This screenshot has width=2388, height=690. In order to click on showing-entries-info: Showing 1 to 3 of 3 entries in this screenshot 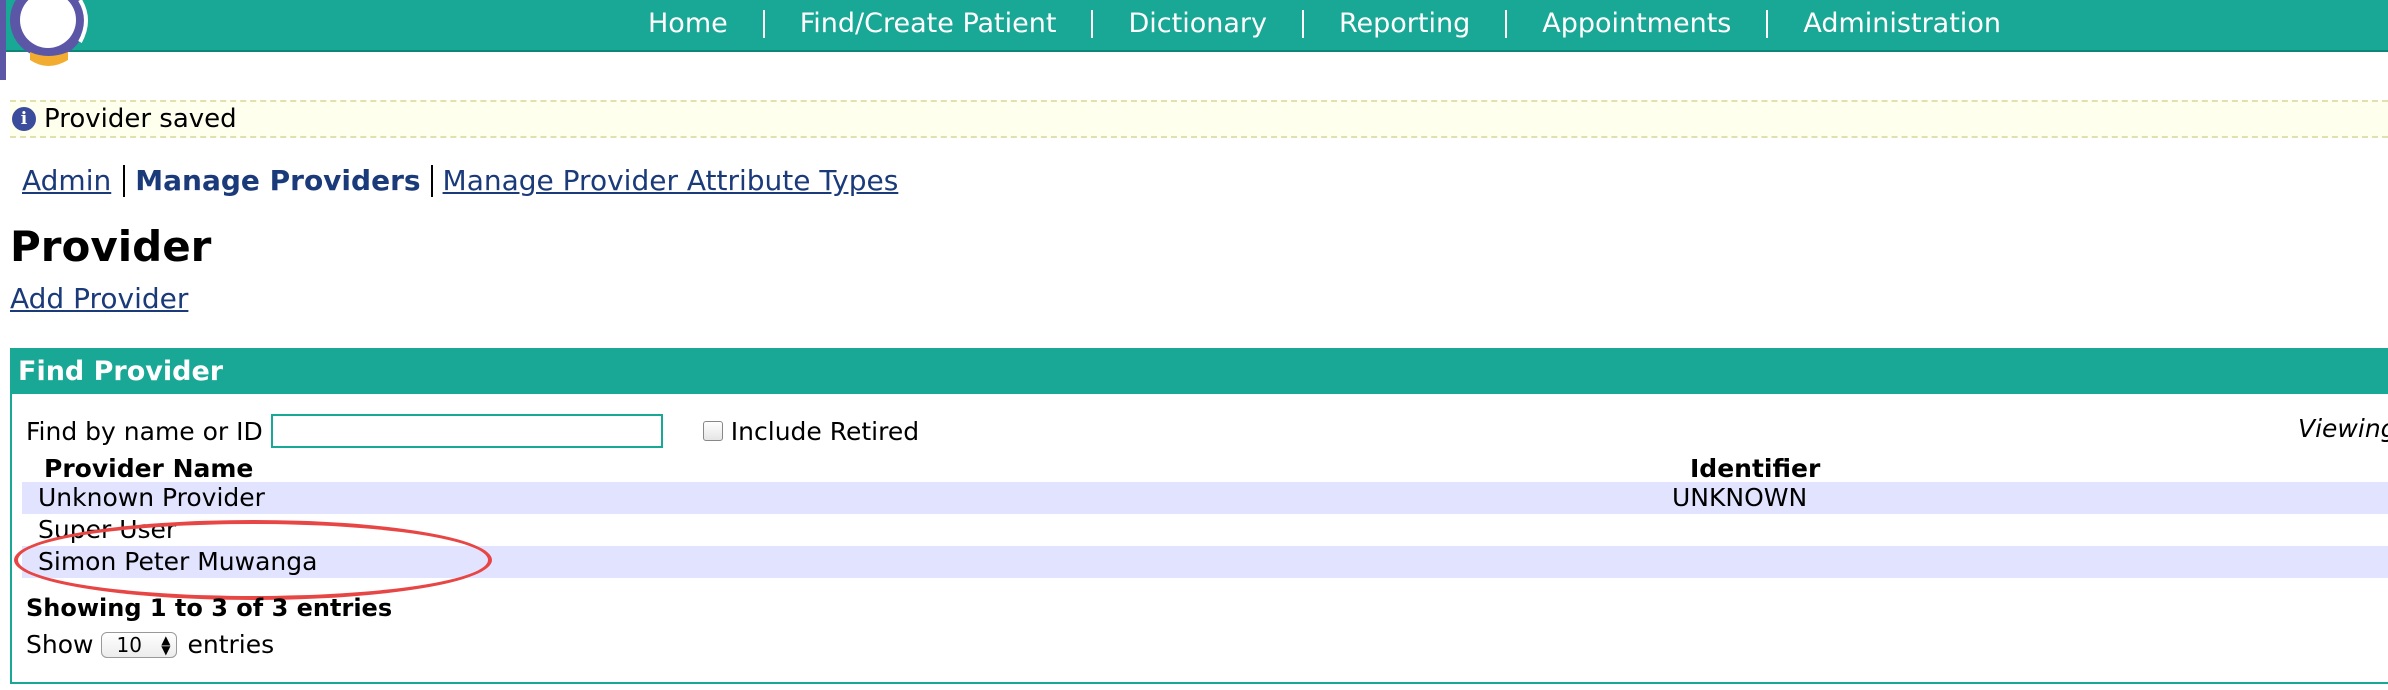, I will do `click(209, 608)`.